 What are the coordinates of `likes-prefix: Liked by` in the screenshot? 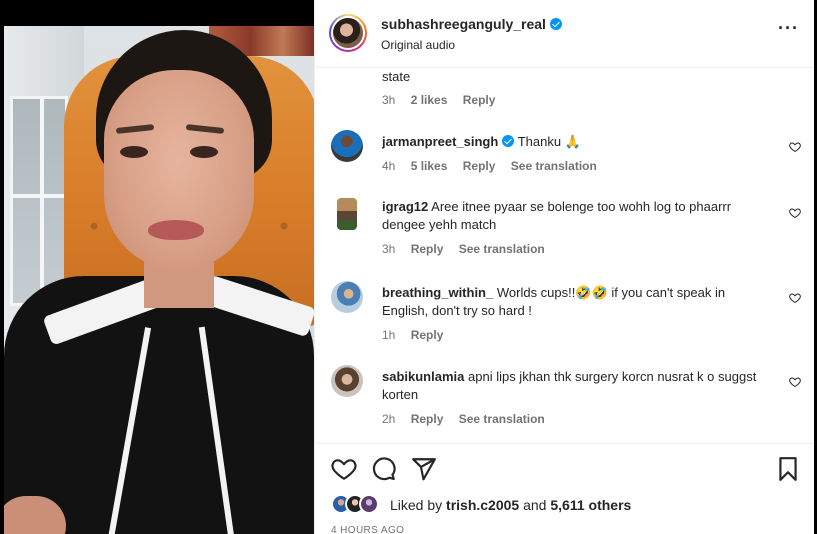 It's located at (416, 505).